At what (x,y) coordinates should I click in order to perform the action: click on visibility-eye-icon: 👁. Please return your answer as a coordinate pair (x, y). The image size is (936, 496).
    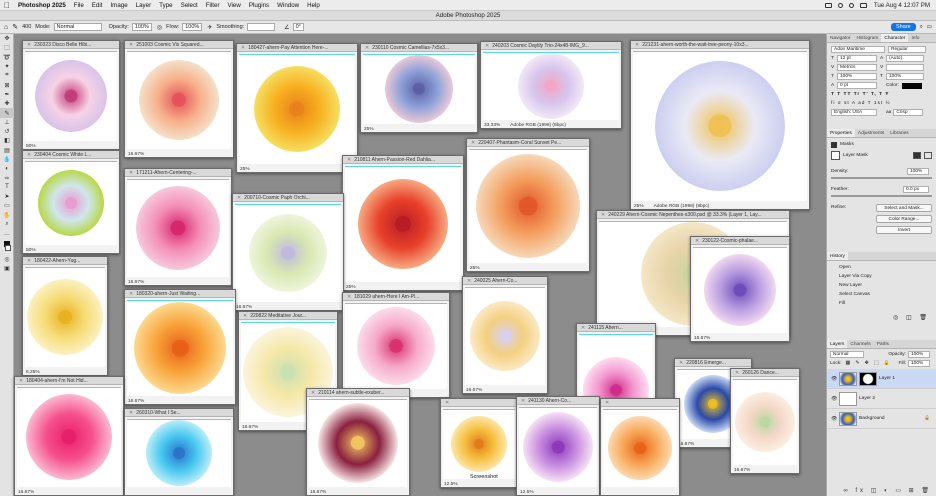
    Looking at the image, I should click on (835, 419).